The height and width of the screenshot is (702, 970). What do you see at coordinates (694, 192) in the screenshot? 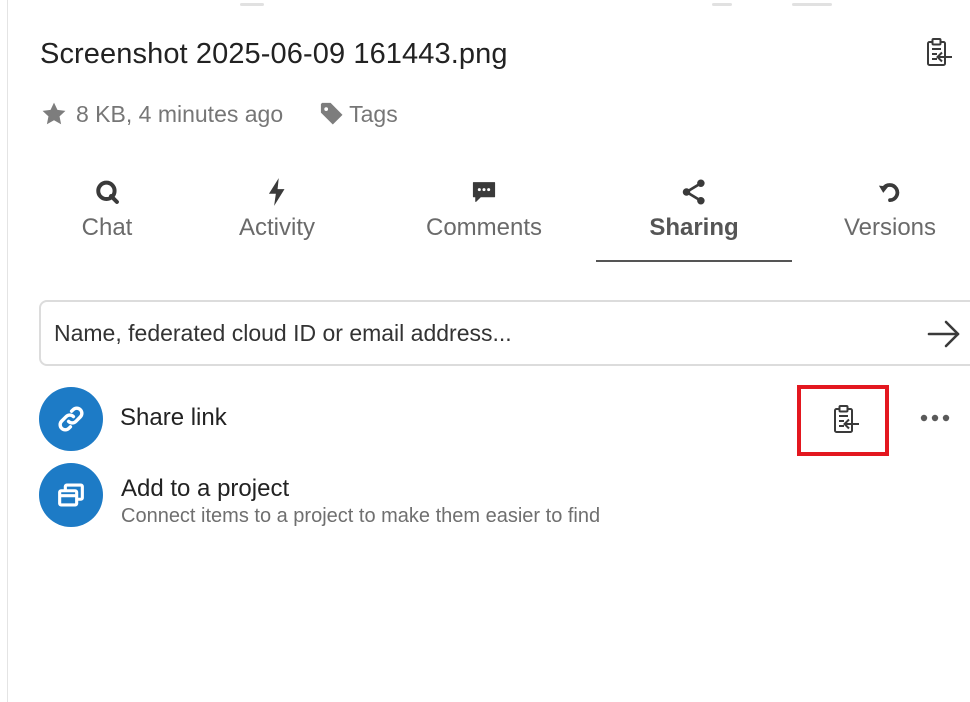
I see `share-icon` at bounding box center [694, 192].